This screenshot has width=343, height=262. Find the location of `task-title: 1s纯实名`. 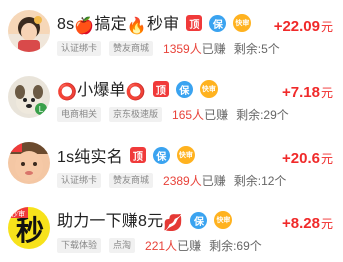

task-title: 1s纯实名 is located at coordinates (90, 155).